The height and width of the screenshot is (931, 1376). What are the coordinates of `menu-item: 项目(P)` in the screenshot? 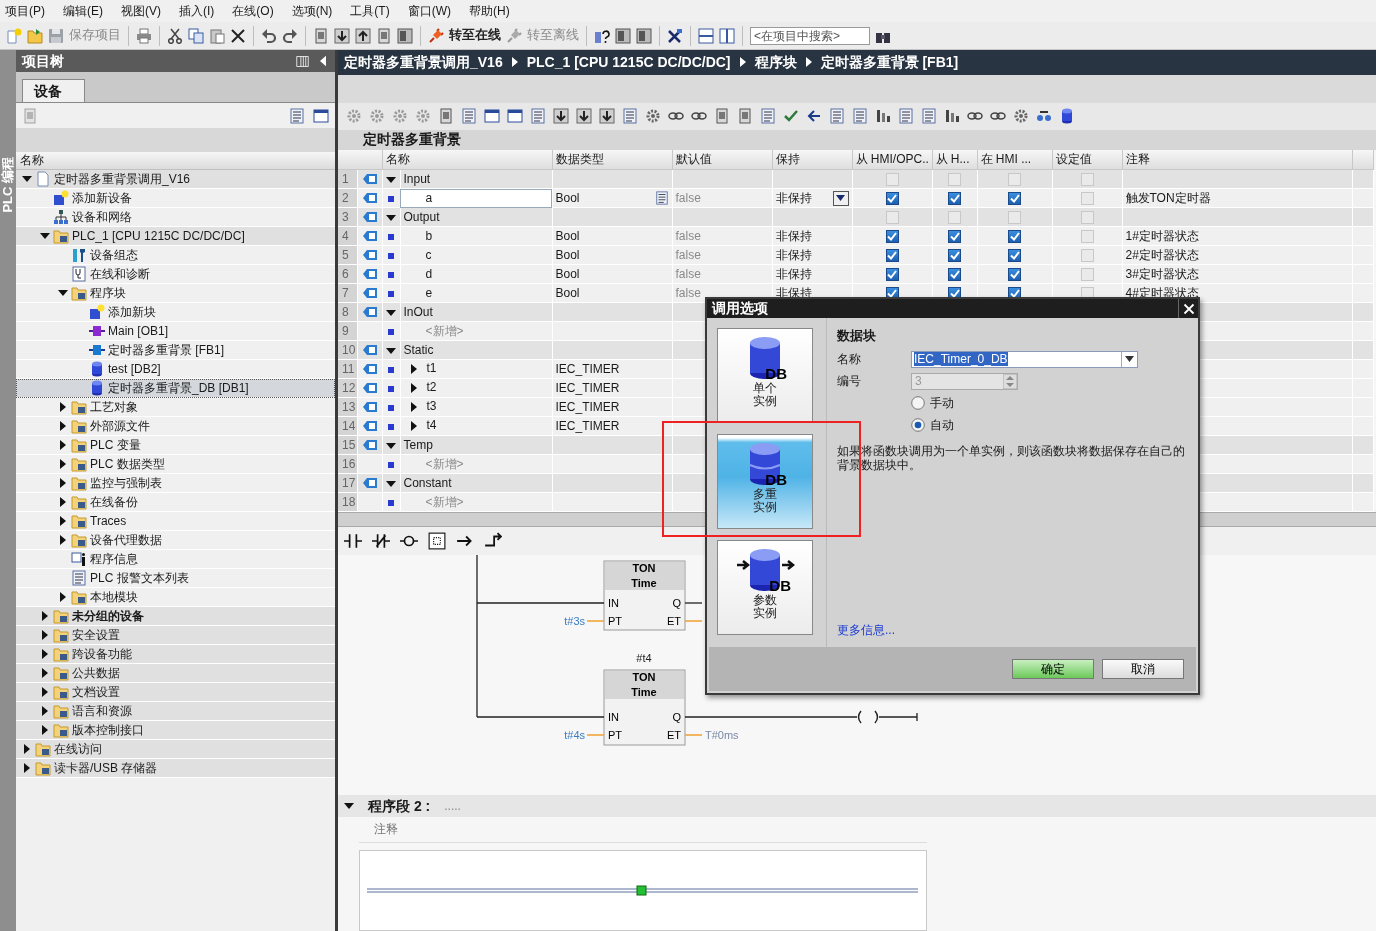 It's located at (27, 11).